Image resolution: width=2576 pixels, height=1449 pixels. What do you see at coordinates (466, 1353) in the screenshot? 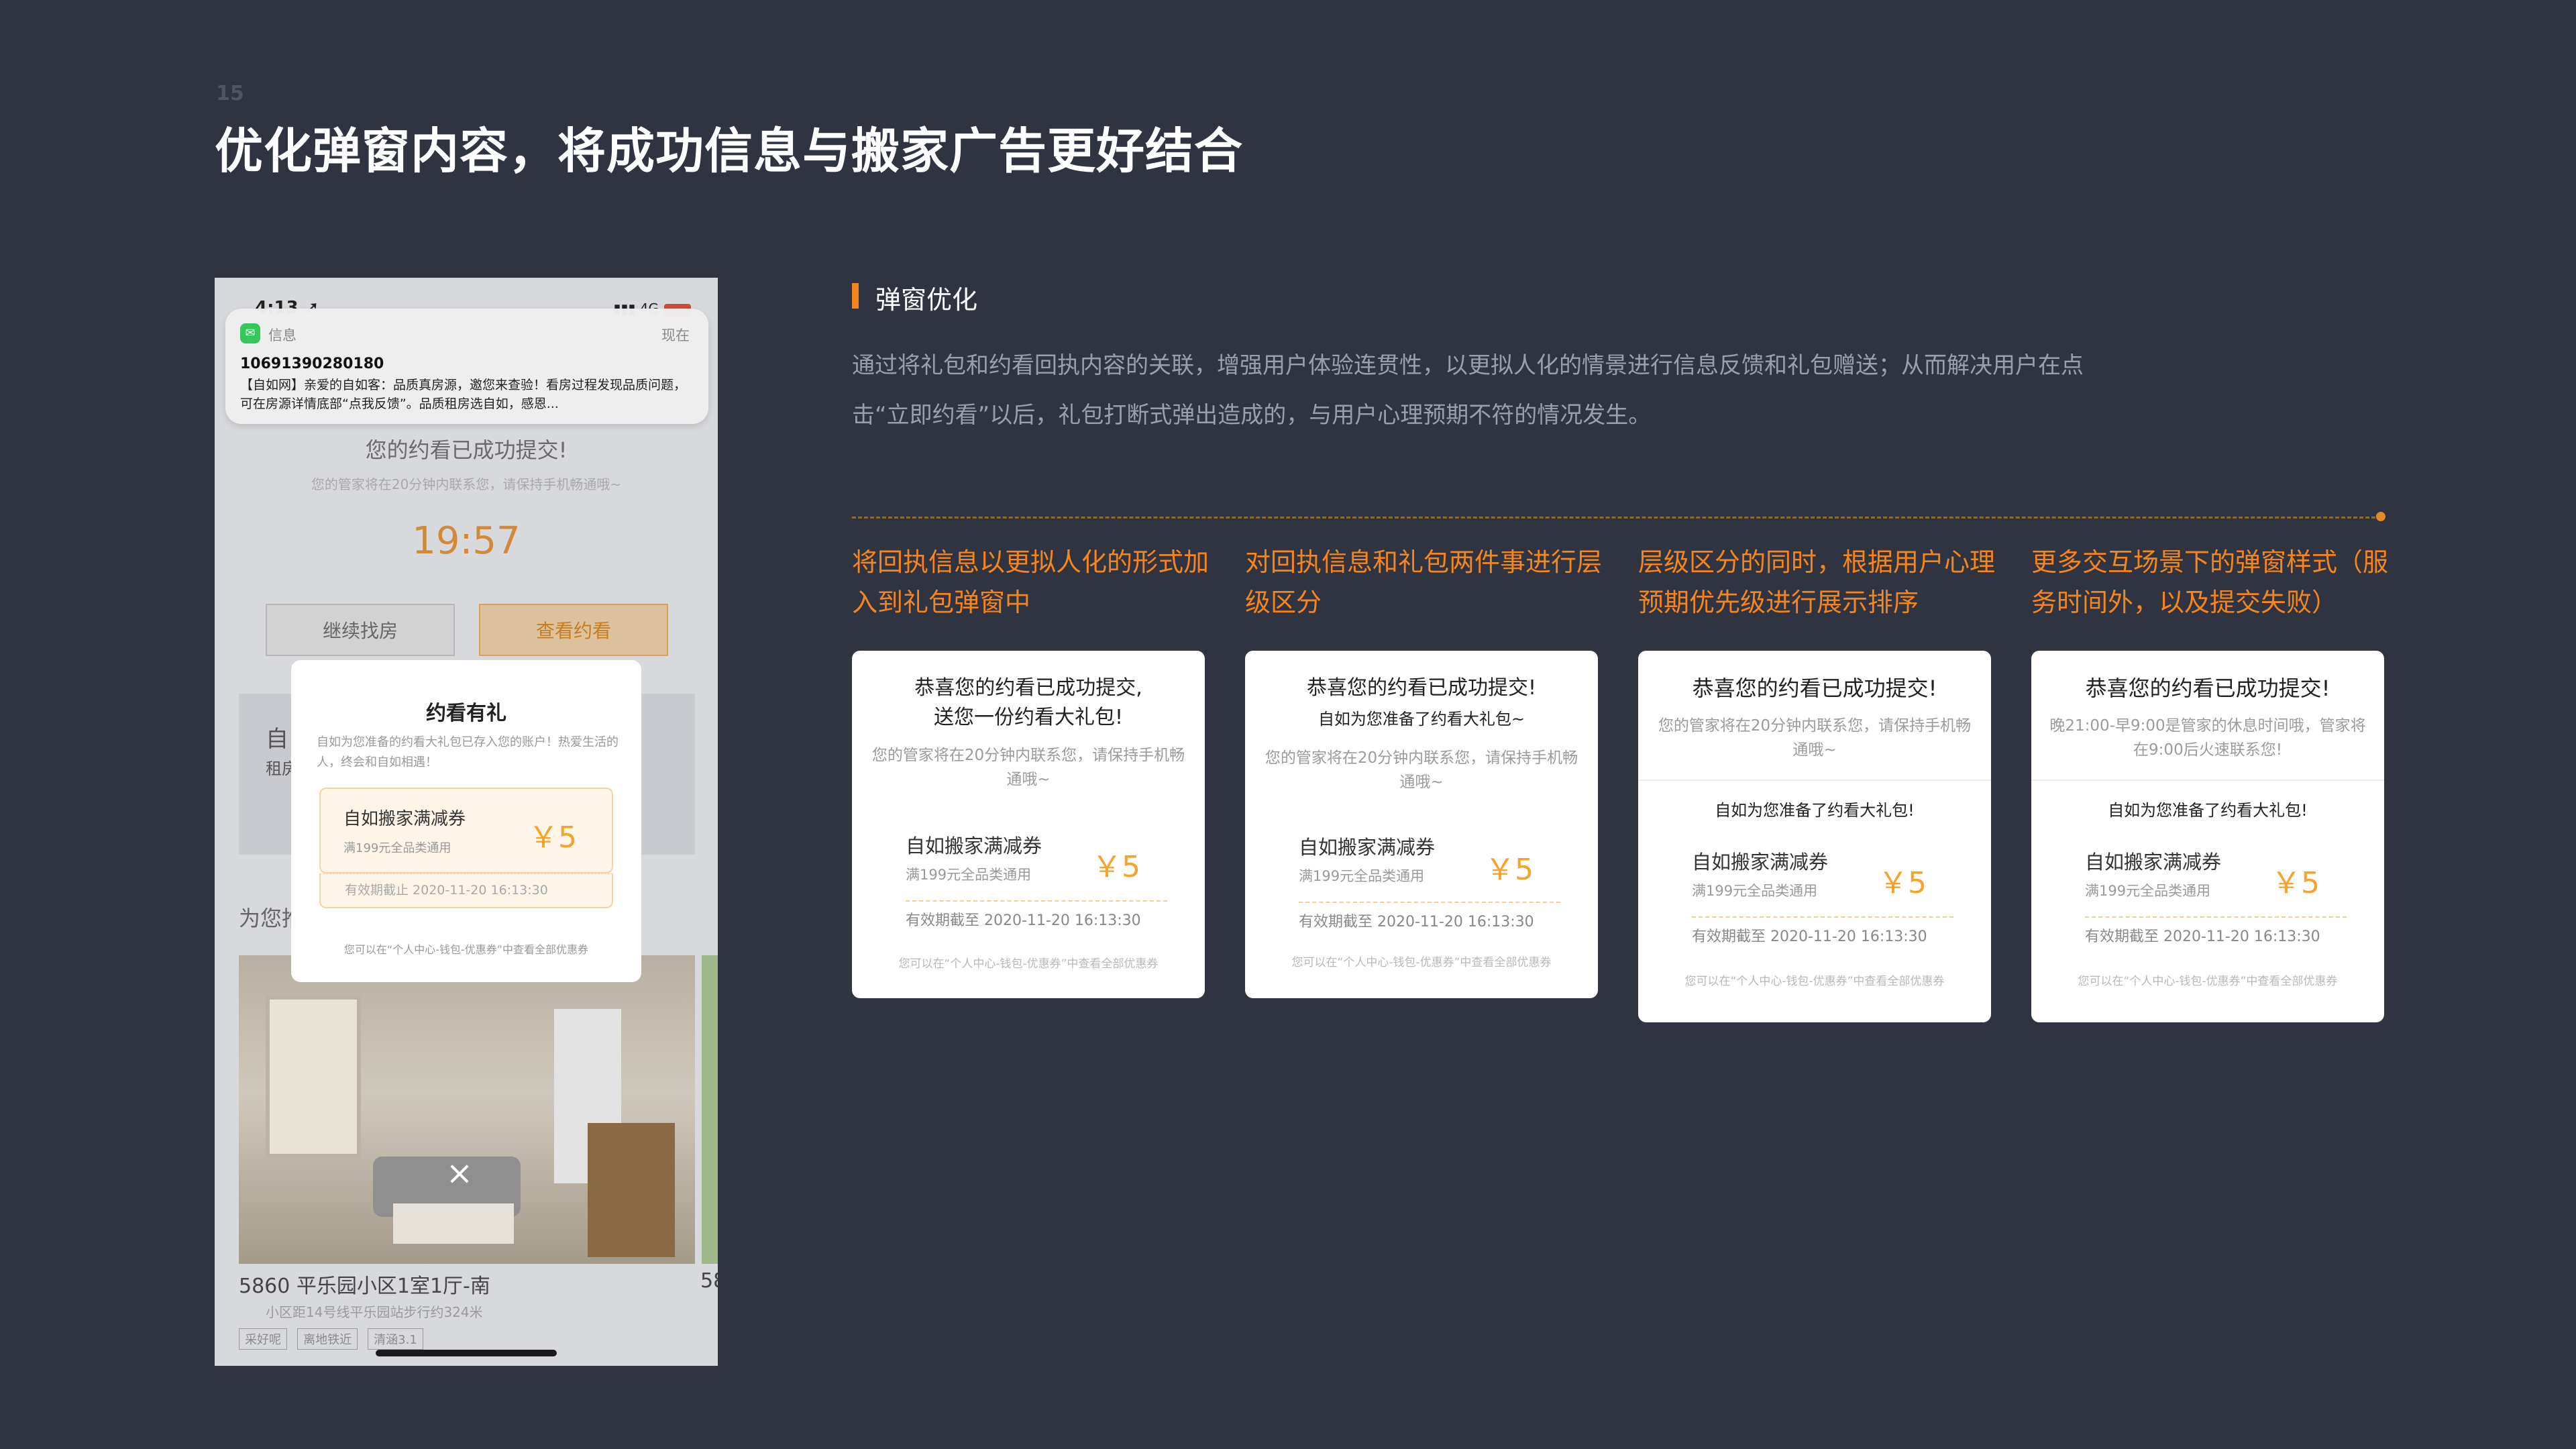
I see `home-indicator` at bounding box center [466, 1353].